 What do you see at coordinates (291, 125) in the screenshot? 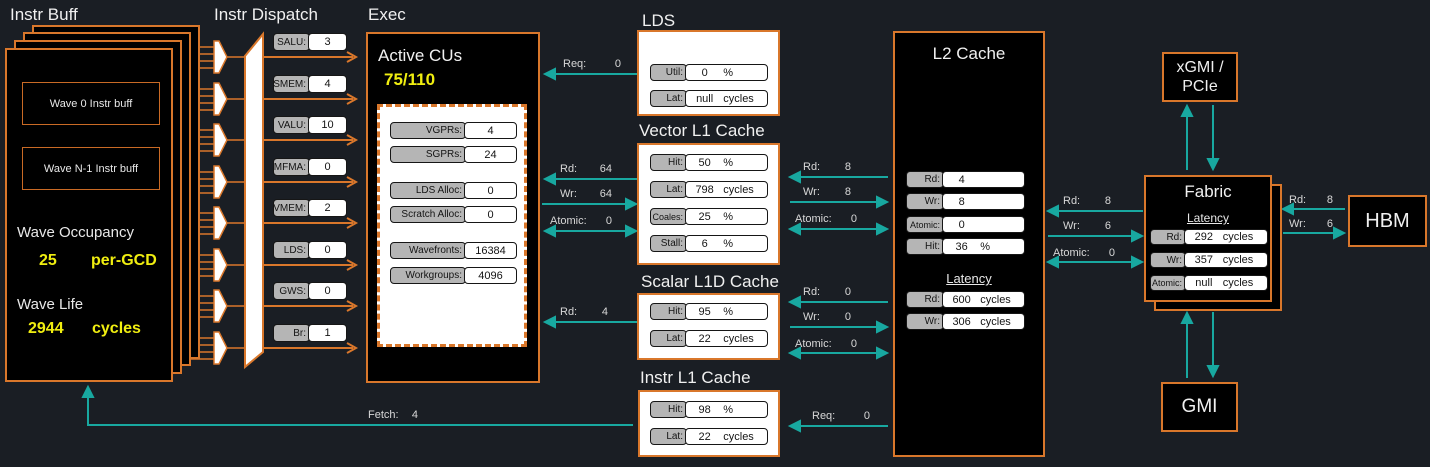
I see `dispatch-row-valu-label: VALU:` at bounding box center [291, 125].